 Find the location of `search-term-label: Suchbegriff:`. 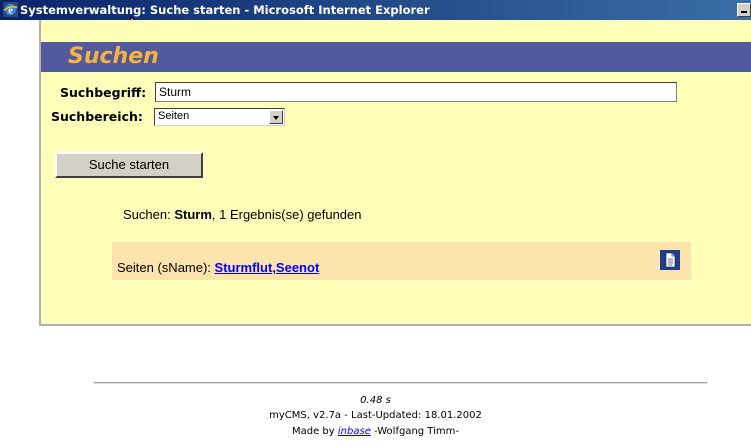

search-term-label: Suchbegriff: is located at coordinates (103, 92).